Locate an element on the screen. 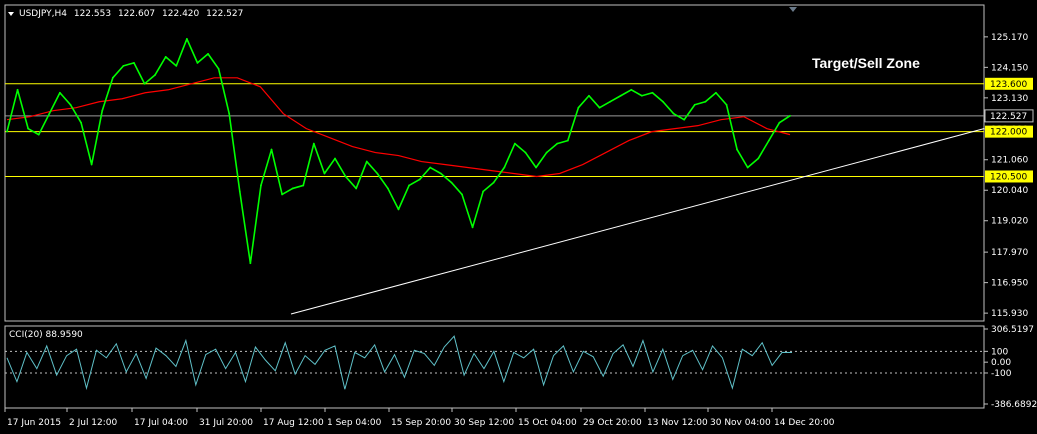  y-tick-label: 125.170 is located at coordinates (1009, 38).